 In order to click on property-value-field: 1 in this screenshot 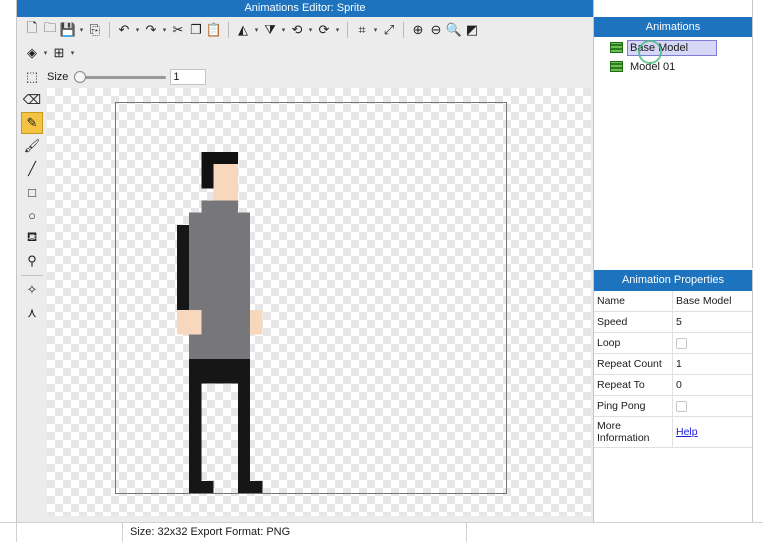, I will do `click(712, 364)`.